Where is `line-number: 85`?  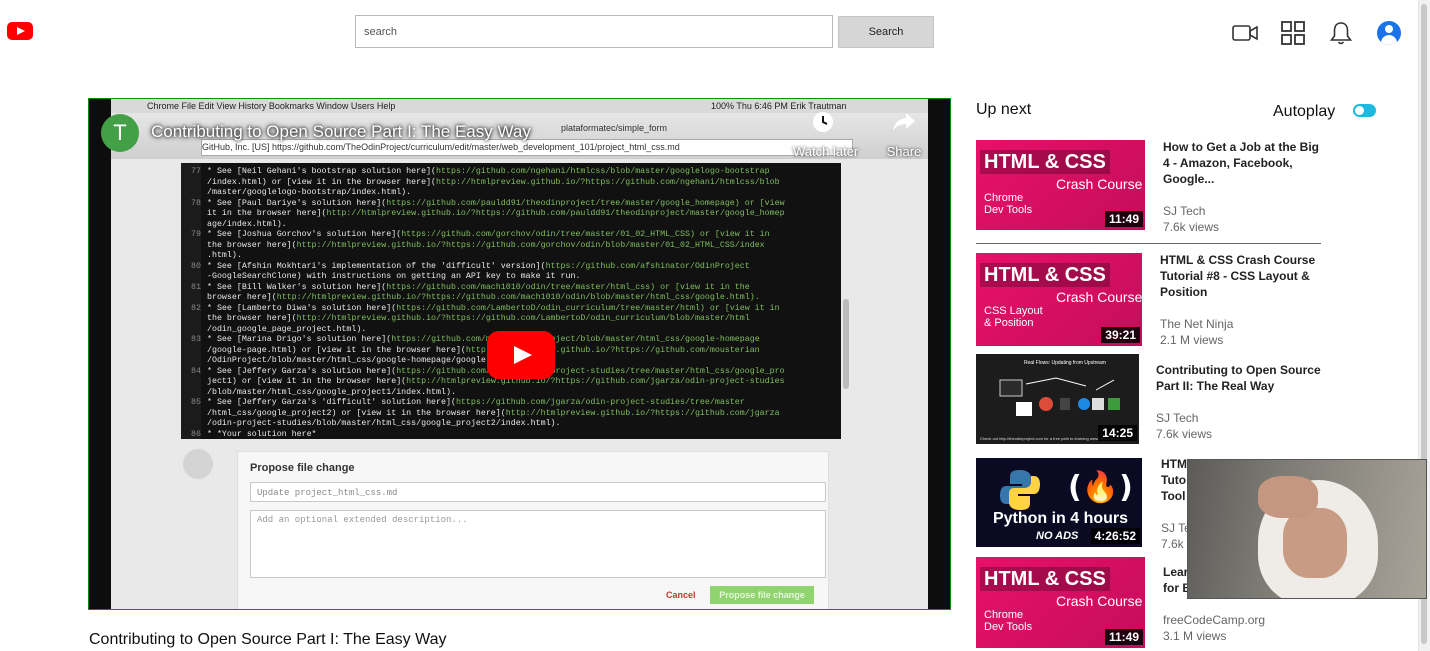 line-number: 85 is located at coordinates (196, 402).